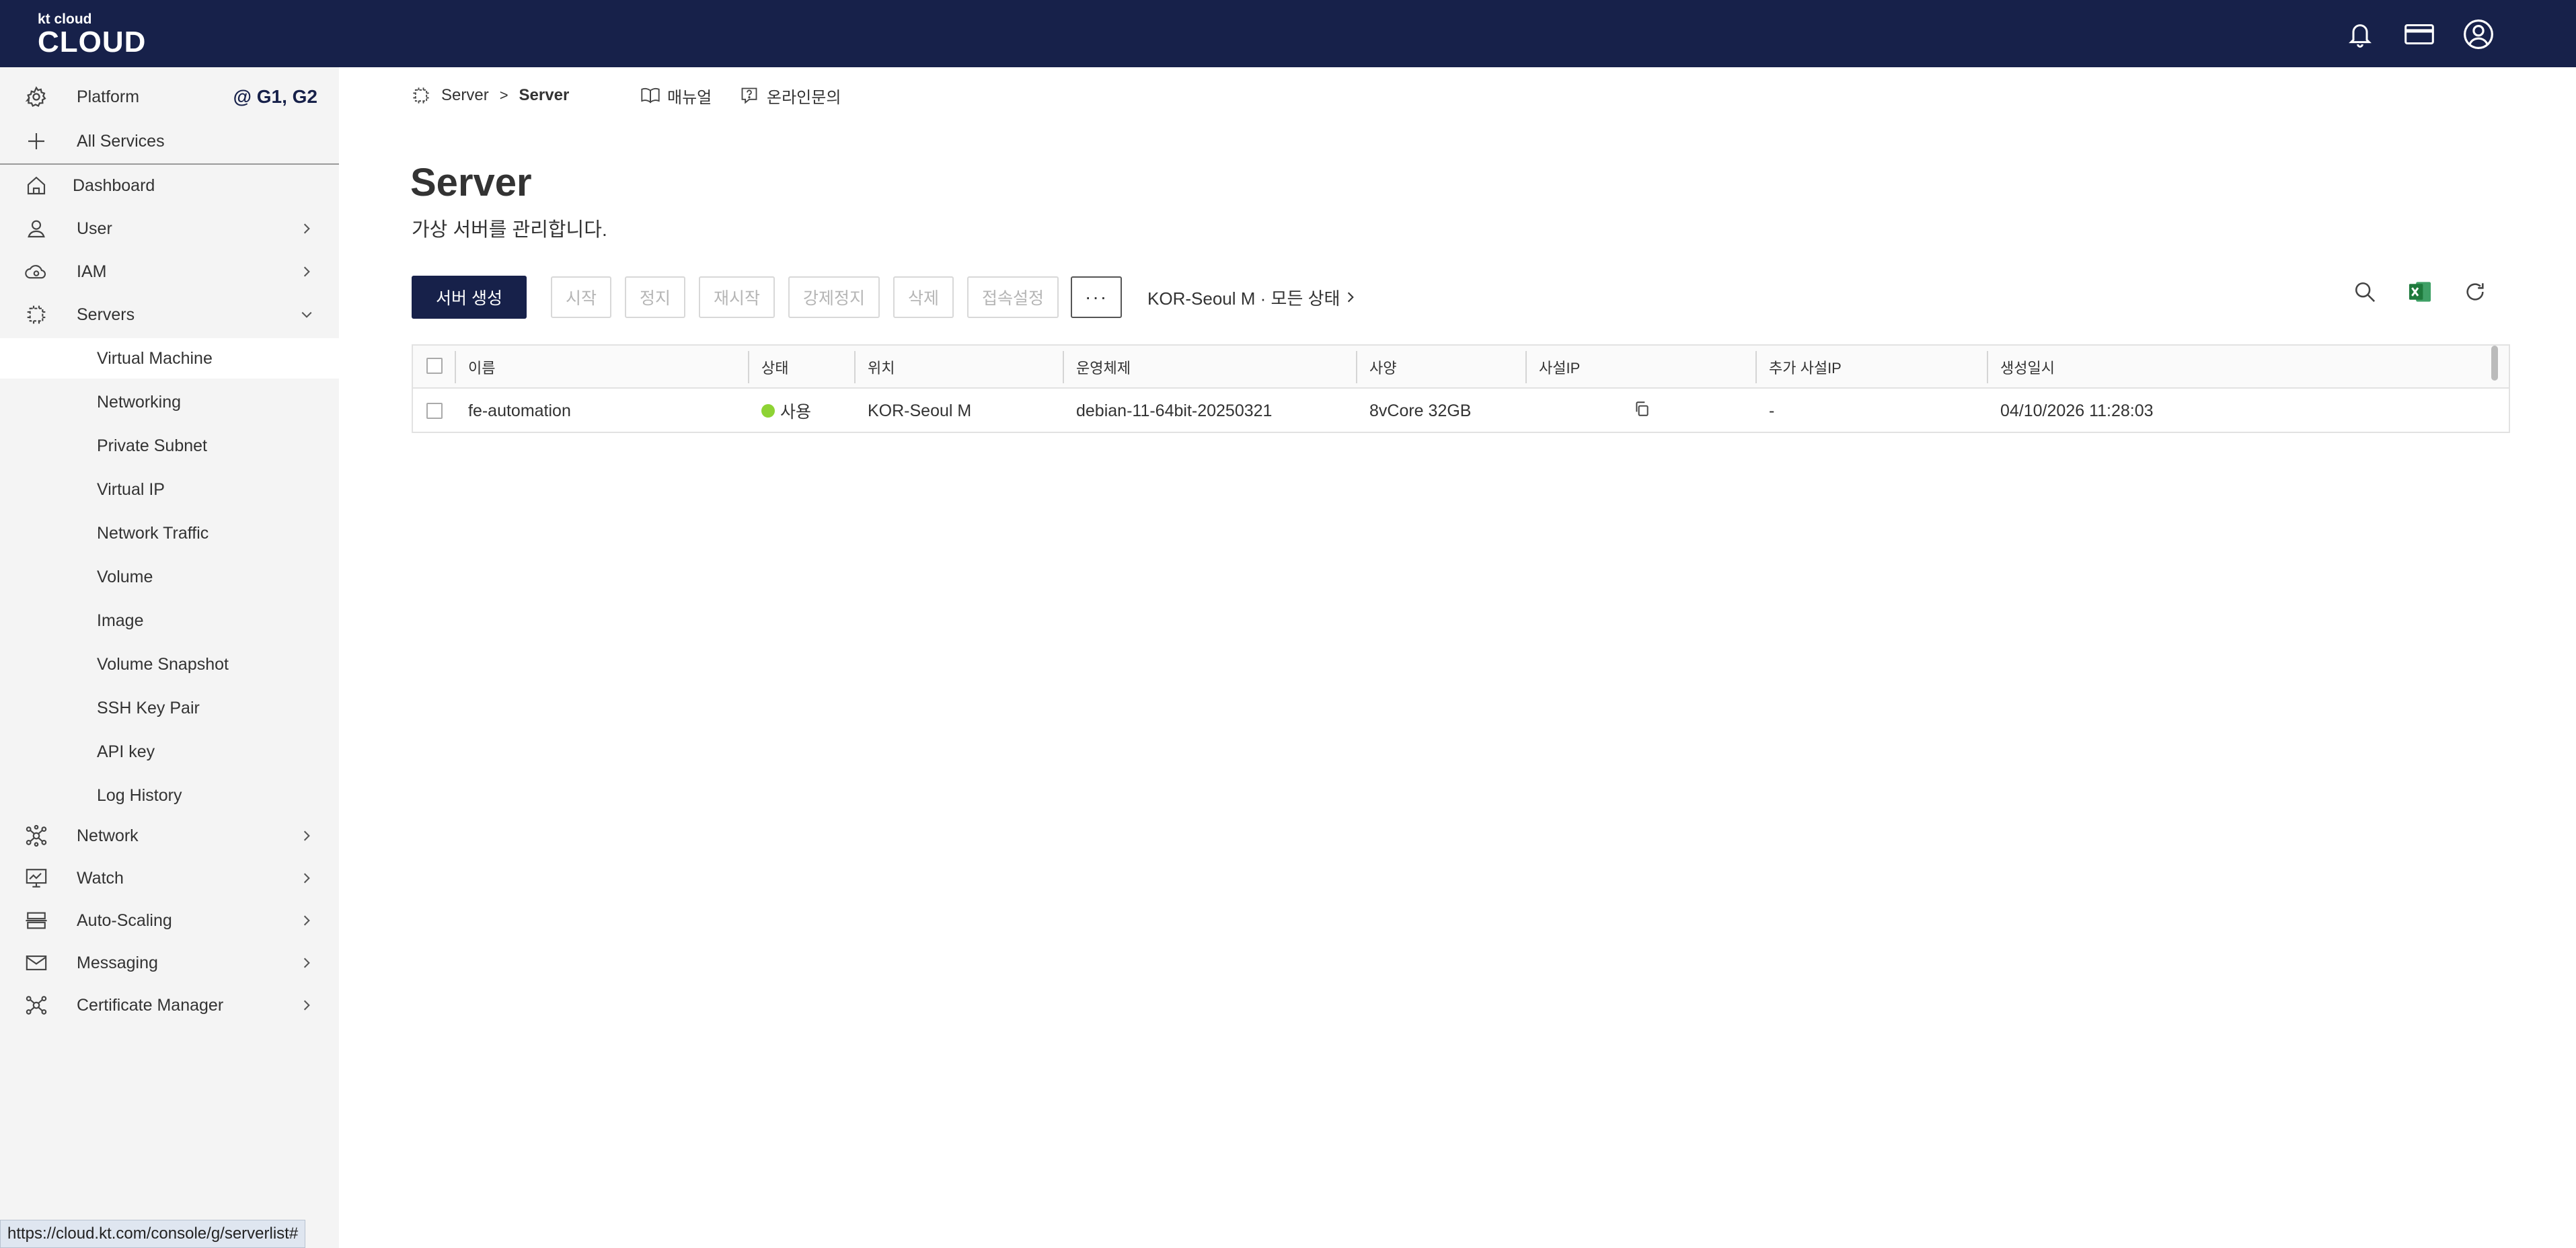 The width and height of the screenshot is (2576, 1248). Describe the element at coordinates (2475, 292) in the screenshot. I see `refresh-icon` at that location.